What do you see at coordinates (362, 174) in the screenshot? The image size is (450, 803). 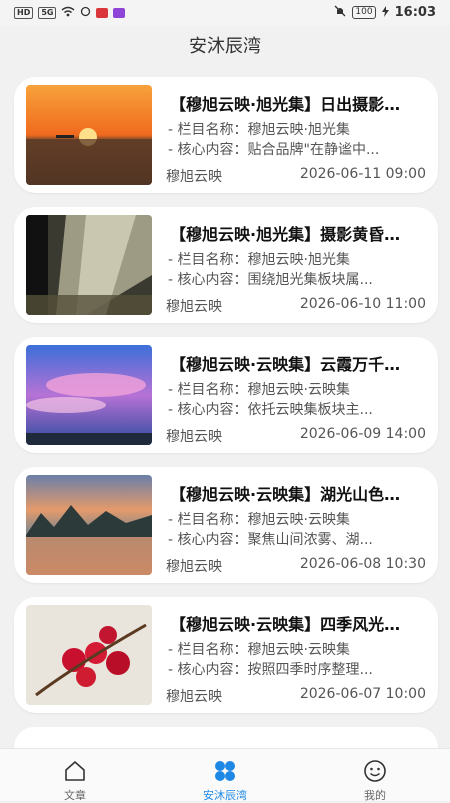 I see `article-date: 2026-06-11 09:00` at bounding box center [362, 174].